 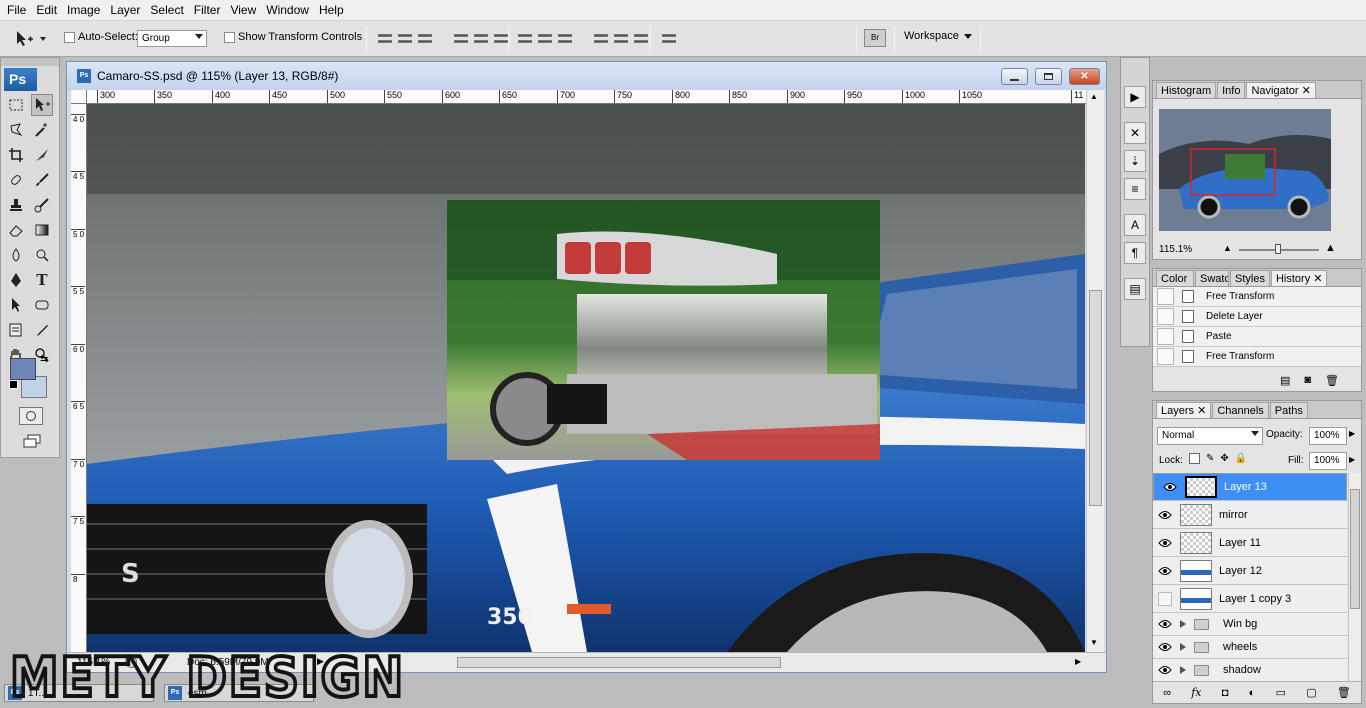 I want to click on distribute-bottom-icon, so click(x=565, y=38).